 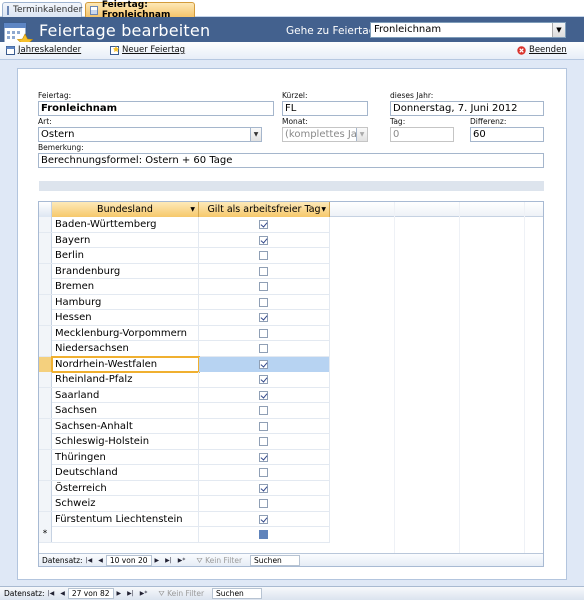 I want to click on jahreskalender-button: Jahreskalender, so click(x=43, y=50).